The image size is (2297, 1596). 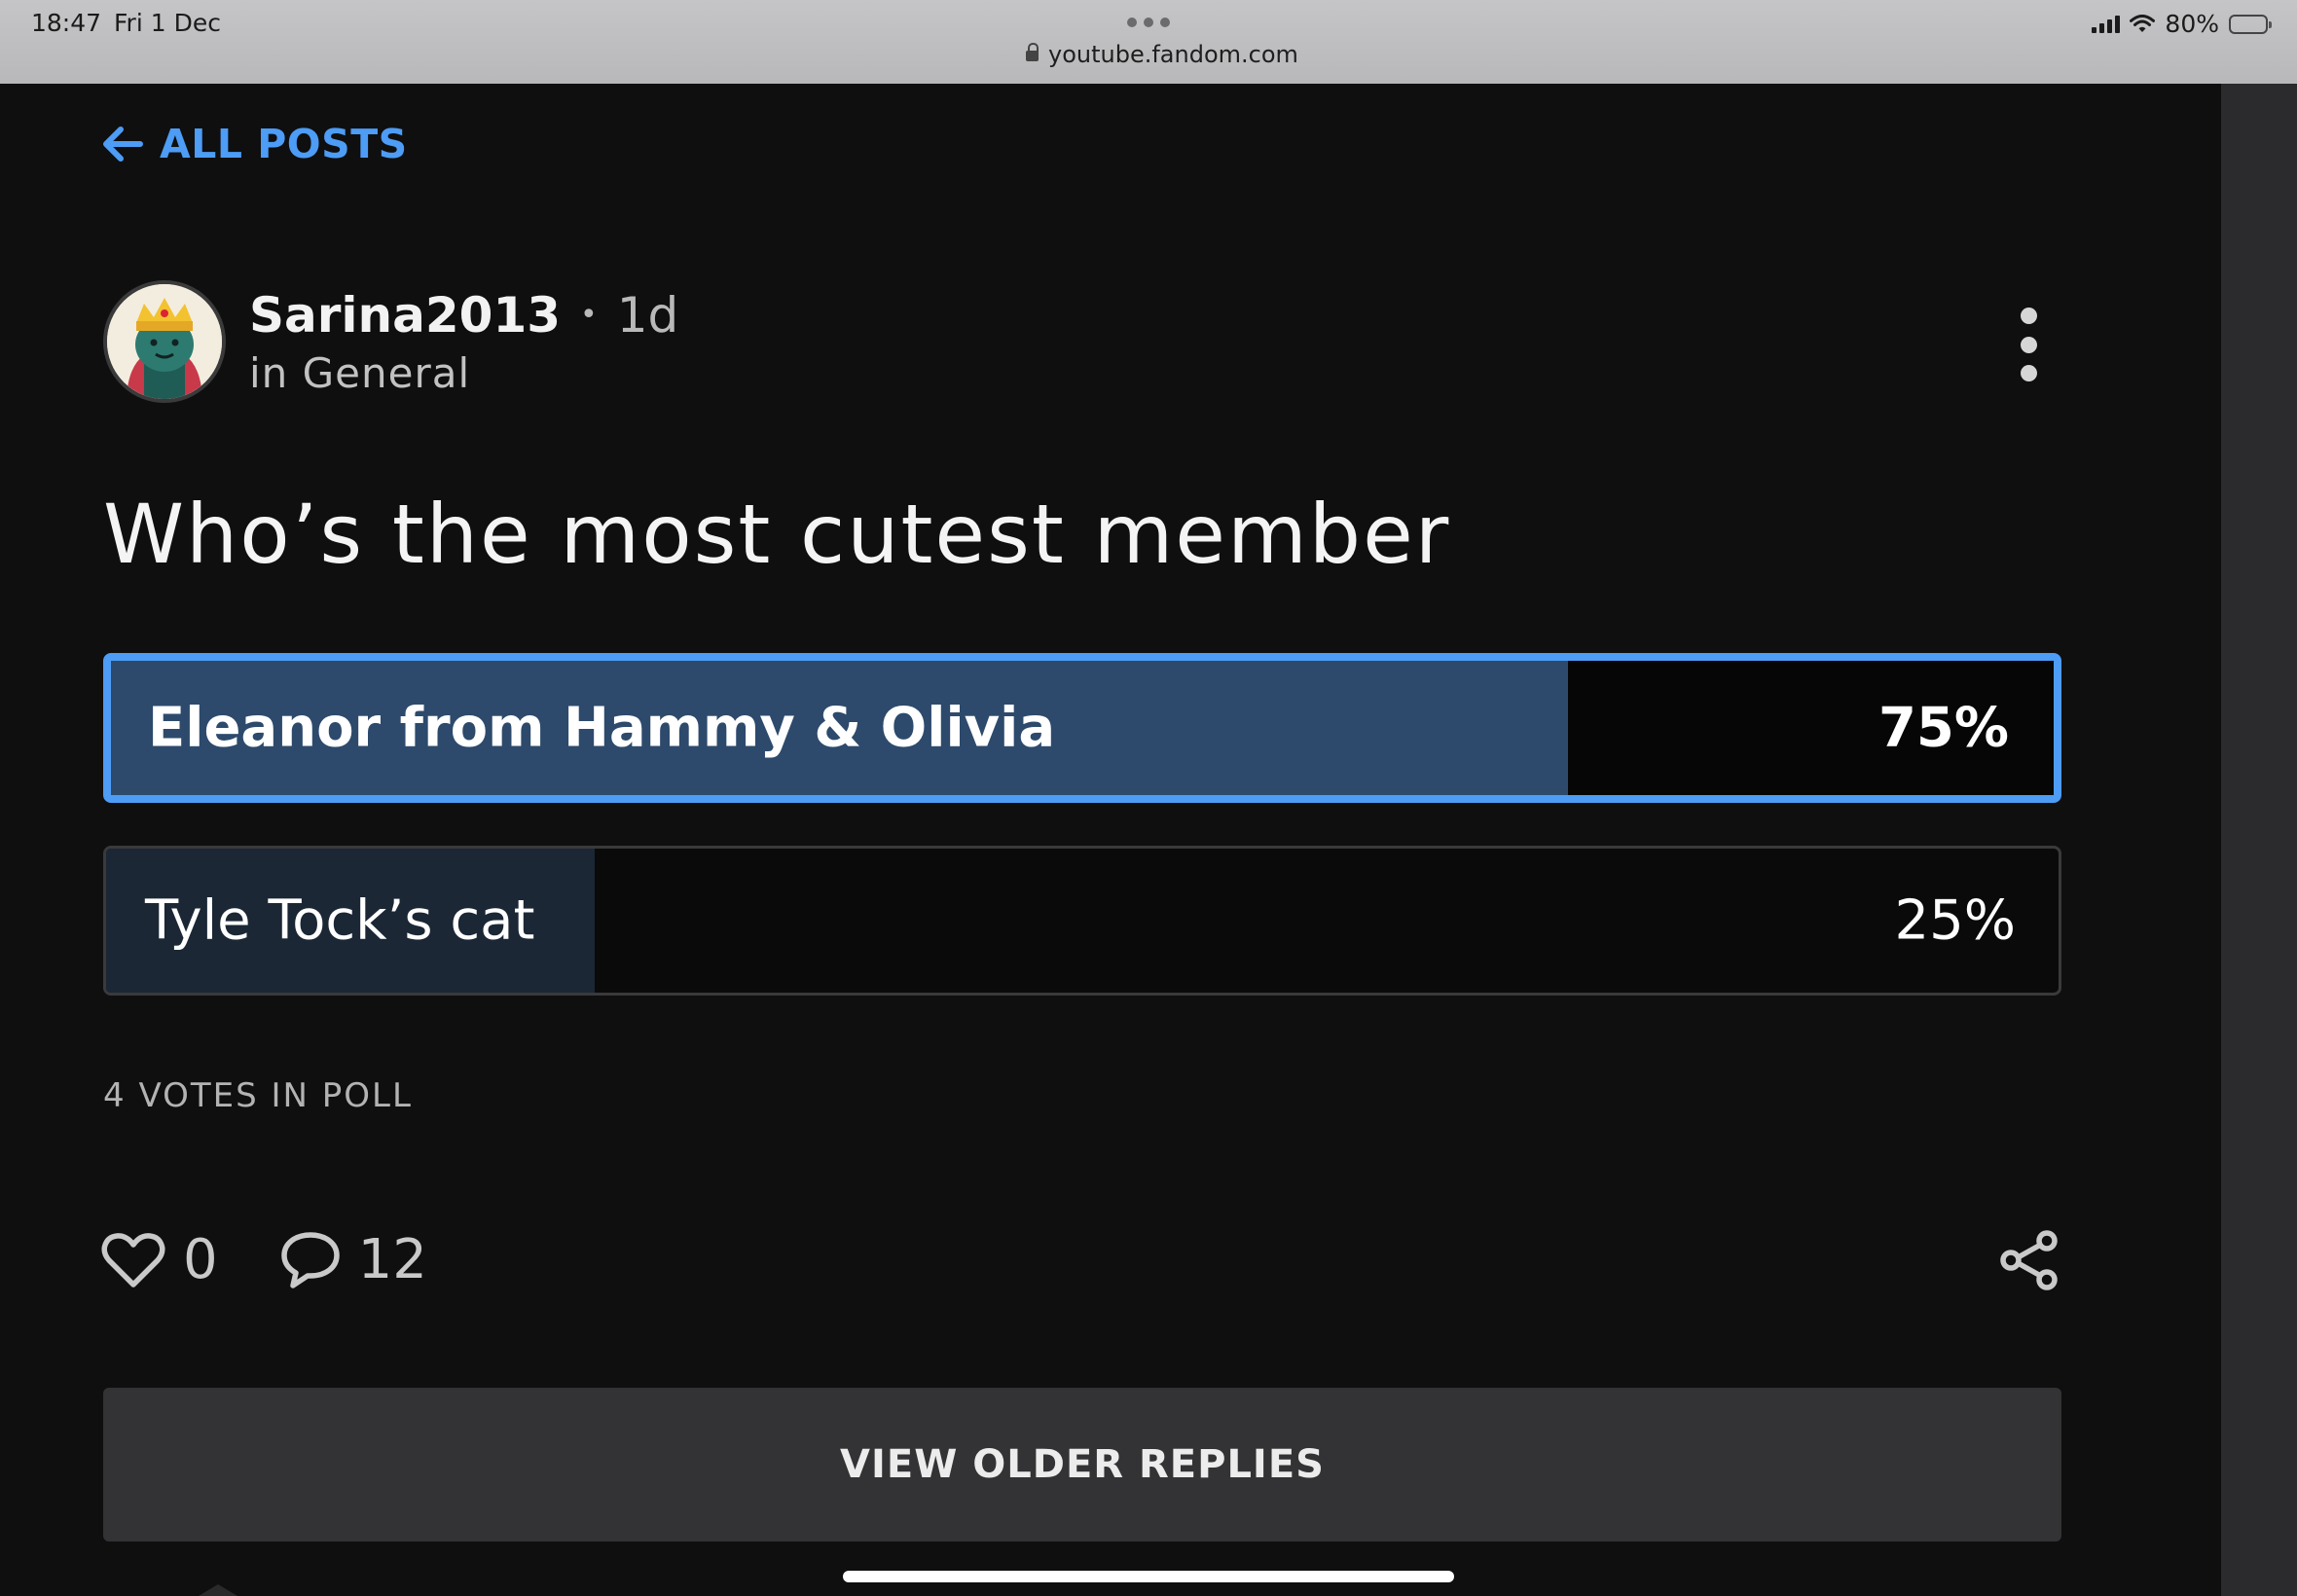 What do you see at coordinates (463, 373) in the screenshot?
I see `post-category: in General` at bounding box center [463, 373].